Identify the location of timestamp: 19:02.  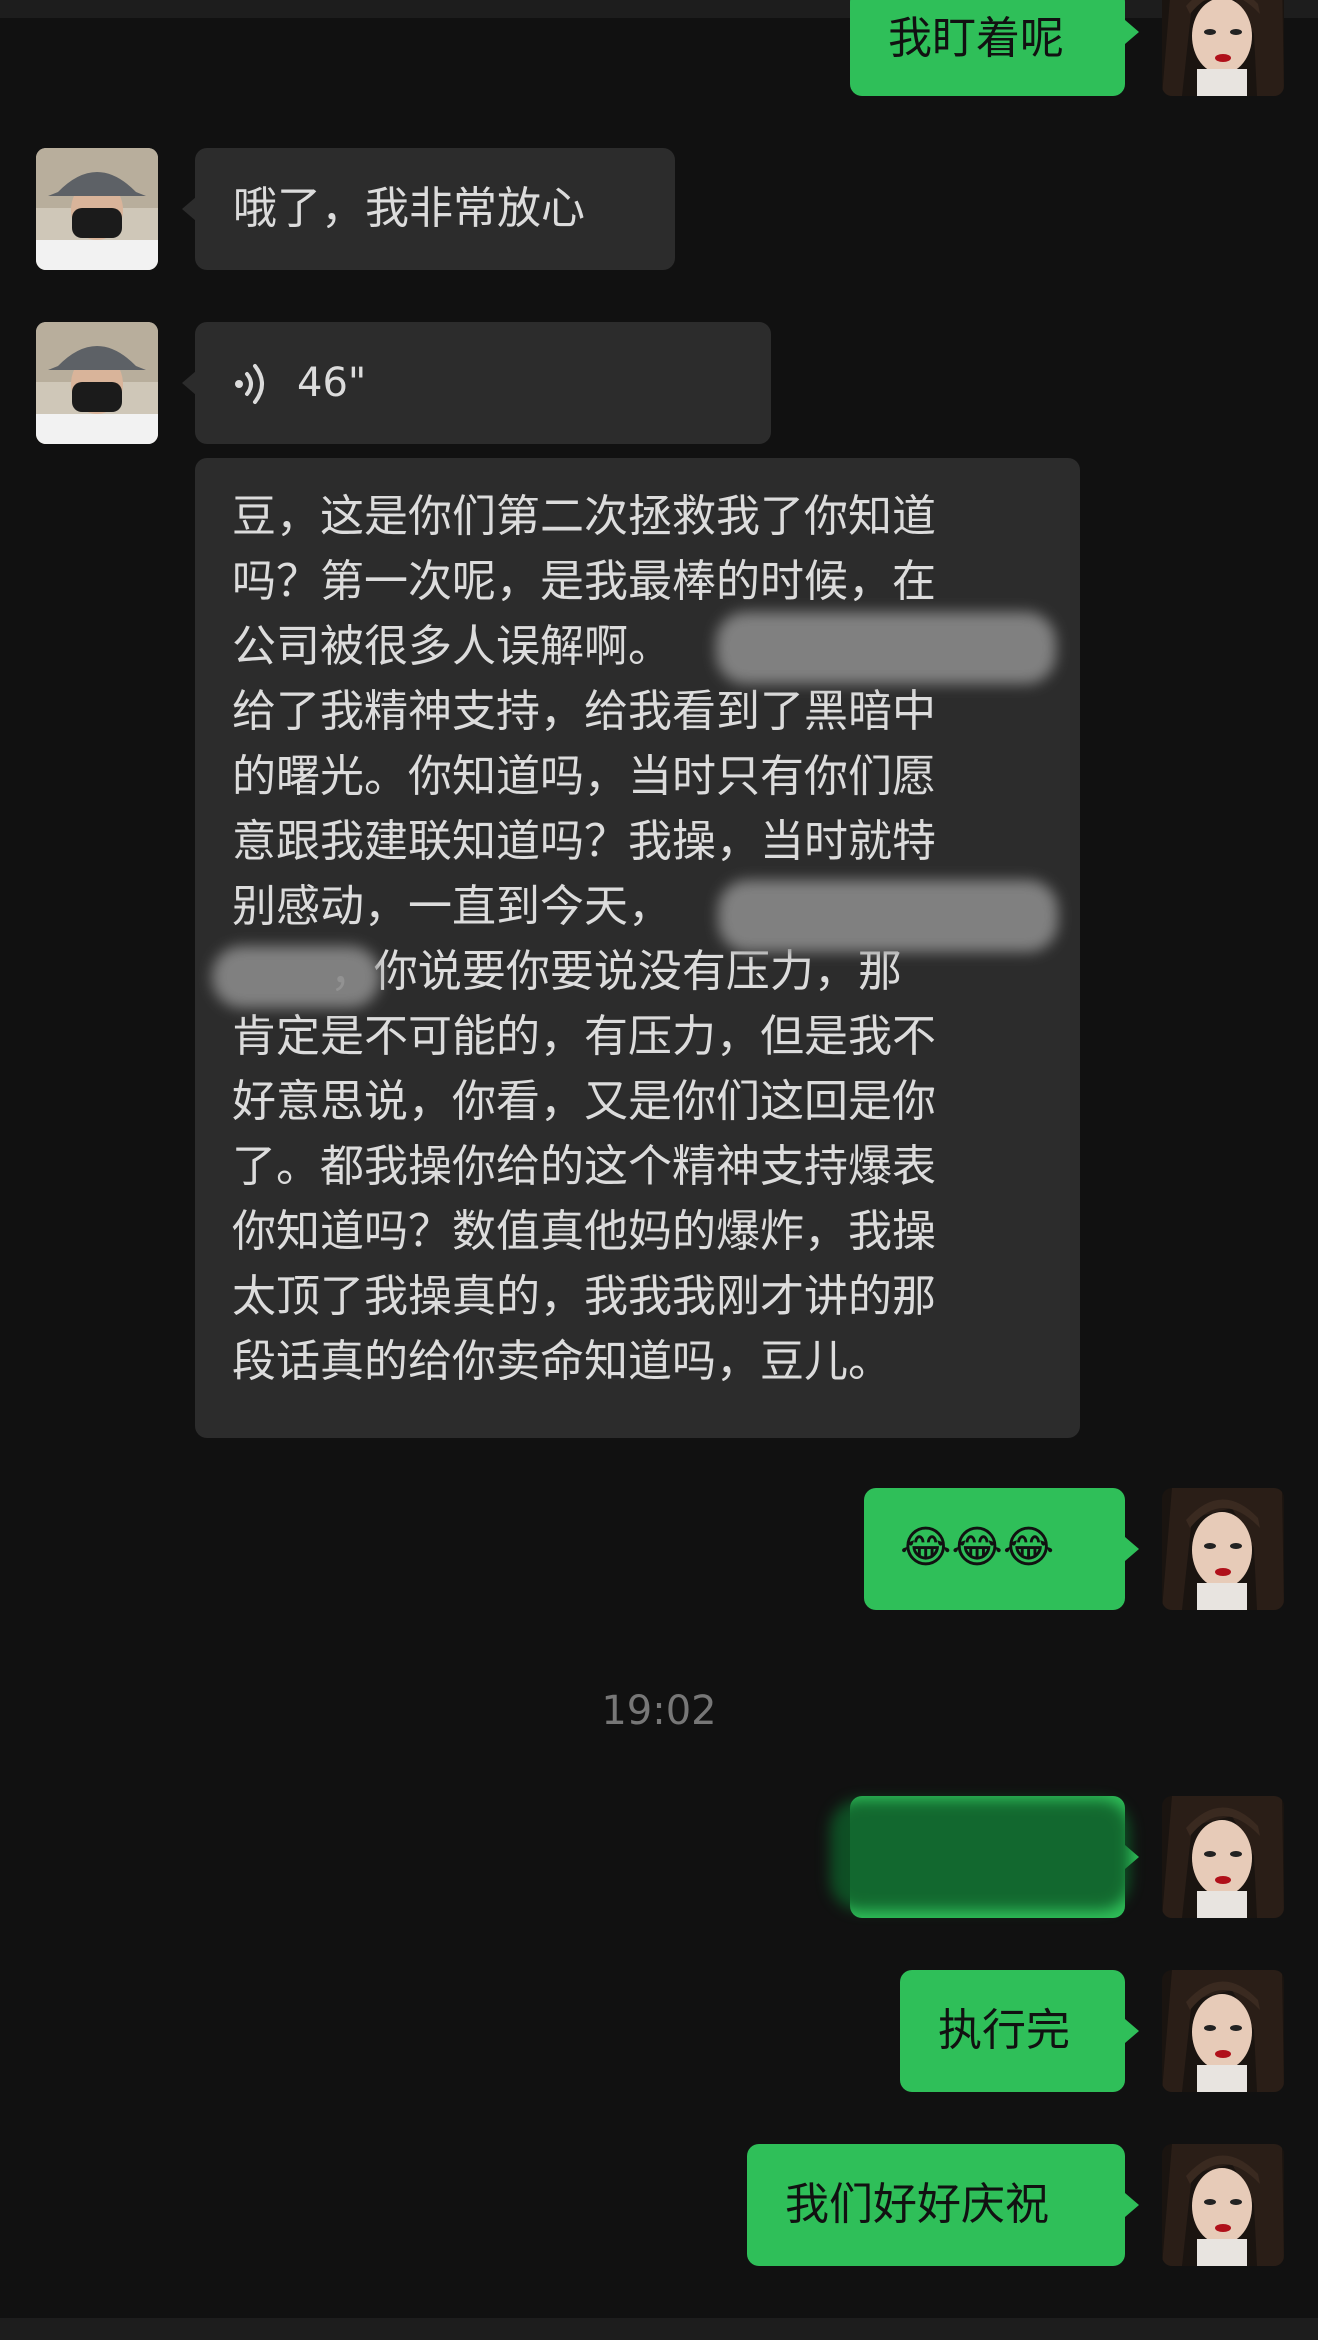
(659, 1711).